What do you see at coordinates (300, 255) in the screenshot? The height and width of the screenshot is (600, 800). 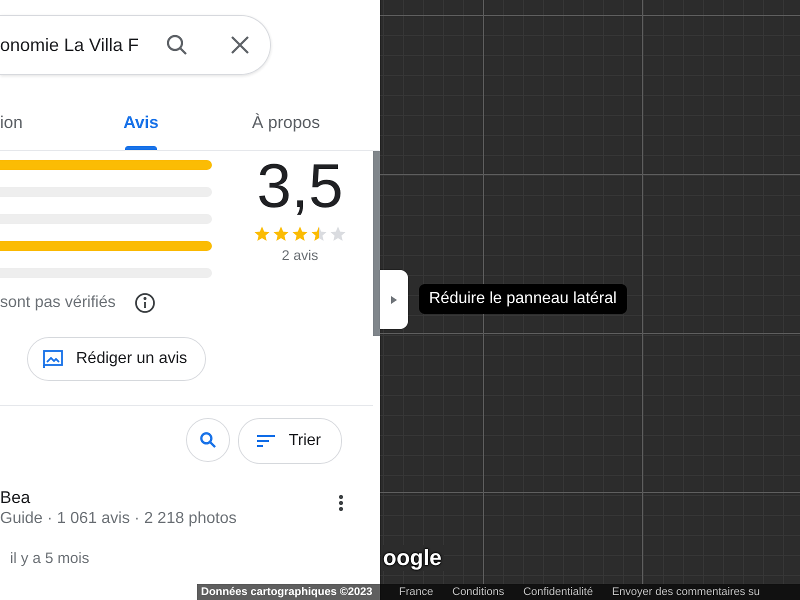 I see `review-count: 2 avis` at bounding box center [300, 255].